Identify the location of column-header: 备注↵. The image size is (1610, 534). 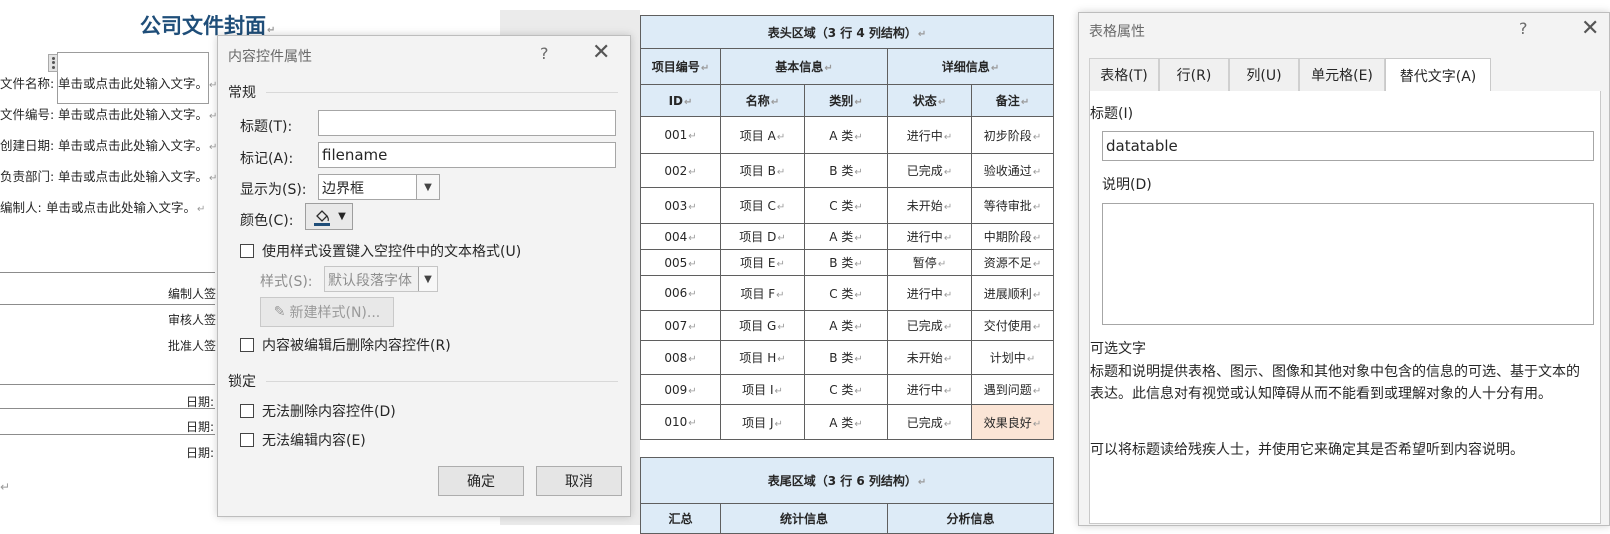
(1012, 100).